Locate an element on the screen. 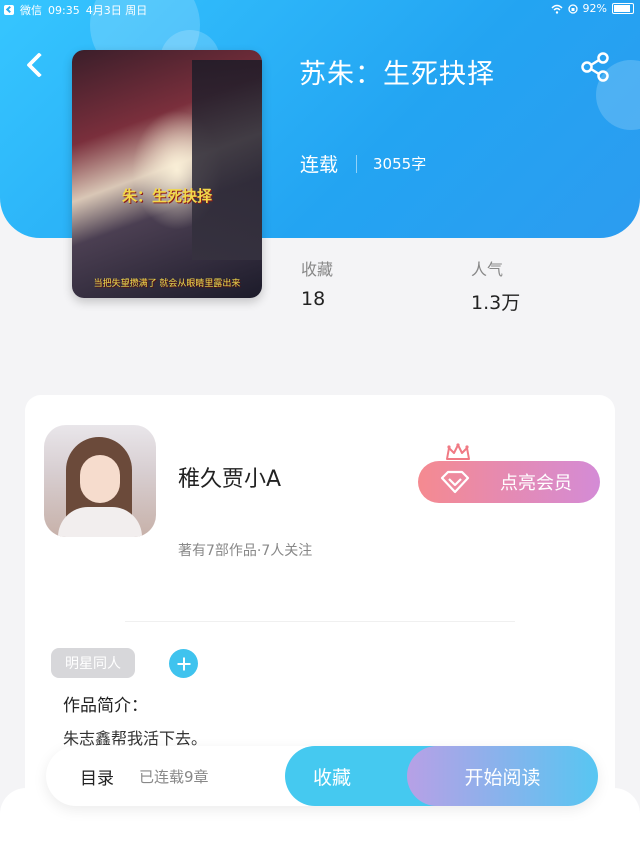 The height and width of the screenshot is (858, 640). share-button is located at coordinates (598, 70).